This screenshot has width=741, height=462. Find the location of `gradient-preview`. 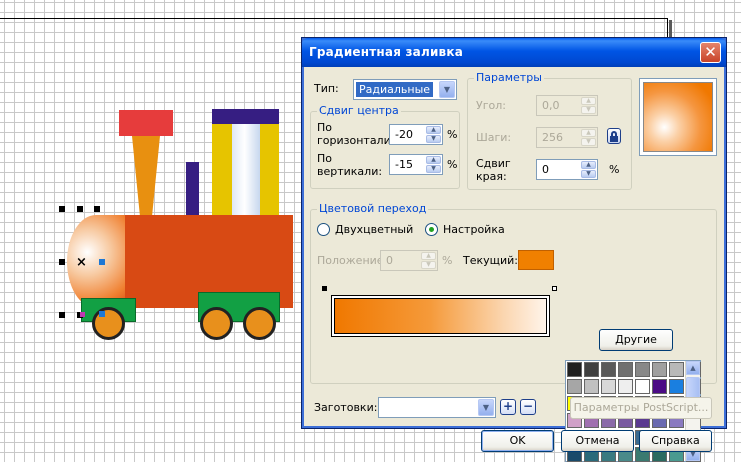

gradient-preview is located at coordinates (678, 117).